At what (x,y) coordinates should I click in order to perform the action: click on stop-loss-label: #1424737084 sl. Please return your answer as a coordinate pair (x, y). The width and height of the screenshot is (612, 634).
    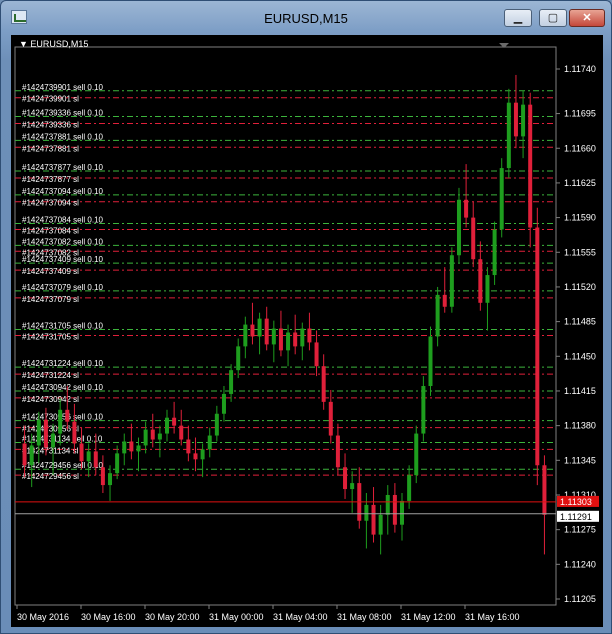
    Looking at the image, I should click on (50, 230).